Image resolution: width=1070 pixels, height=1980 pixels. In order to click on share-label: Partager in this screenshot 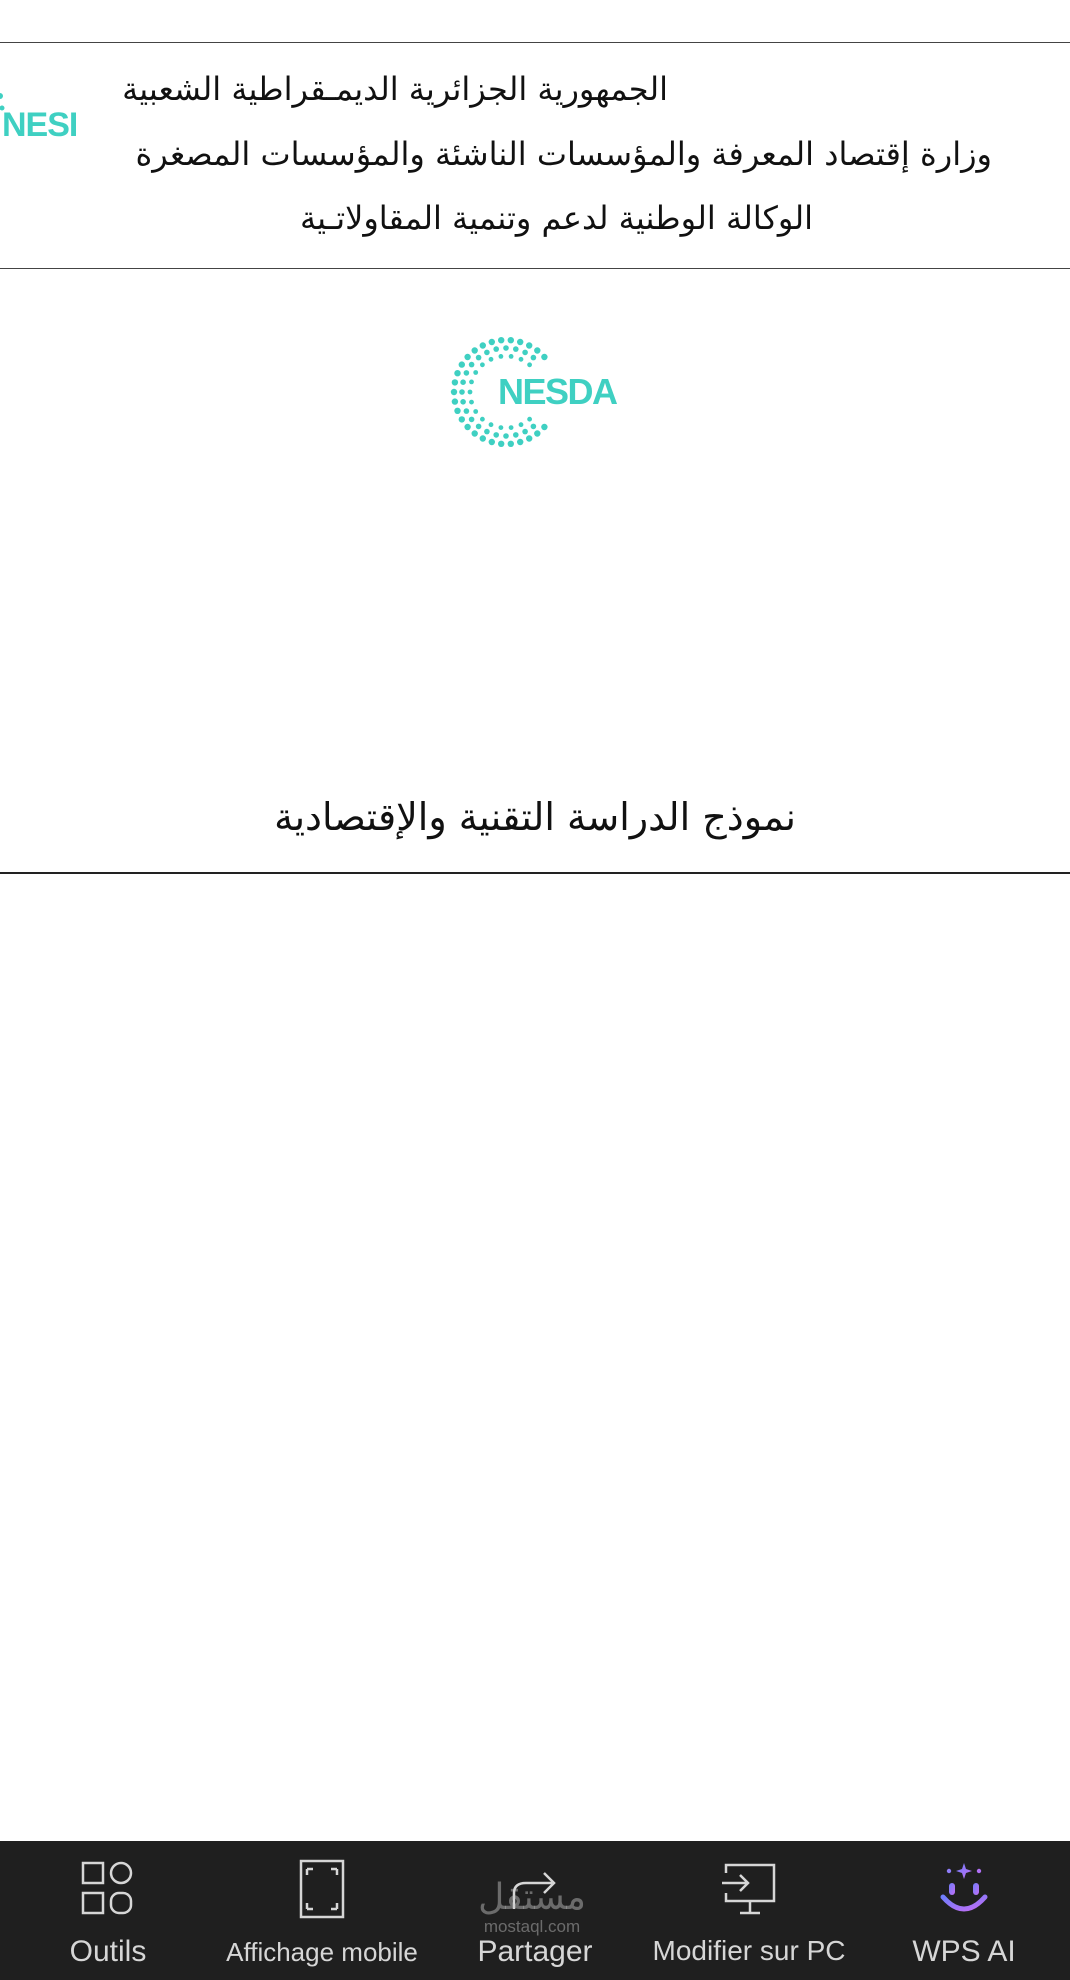, I will do `click(535, 1951)`.